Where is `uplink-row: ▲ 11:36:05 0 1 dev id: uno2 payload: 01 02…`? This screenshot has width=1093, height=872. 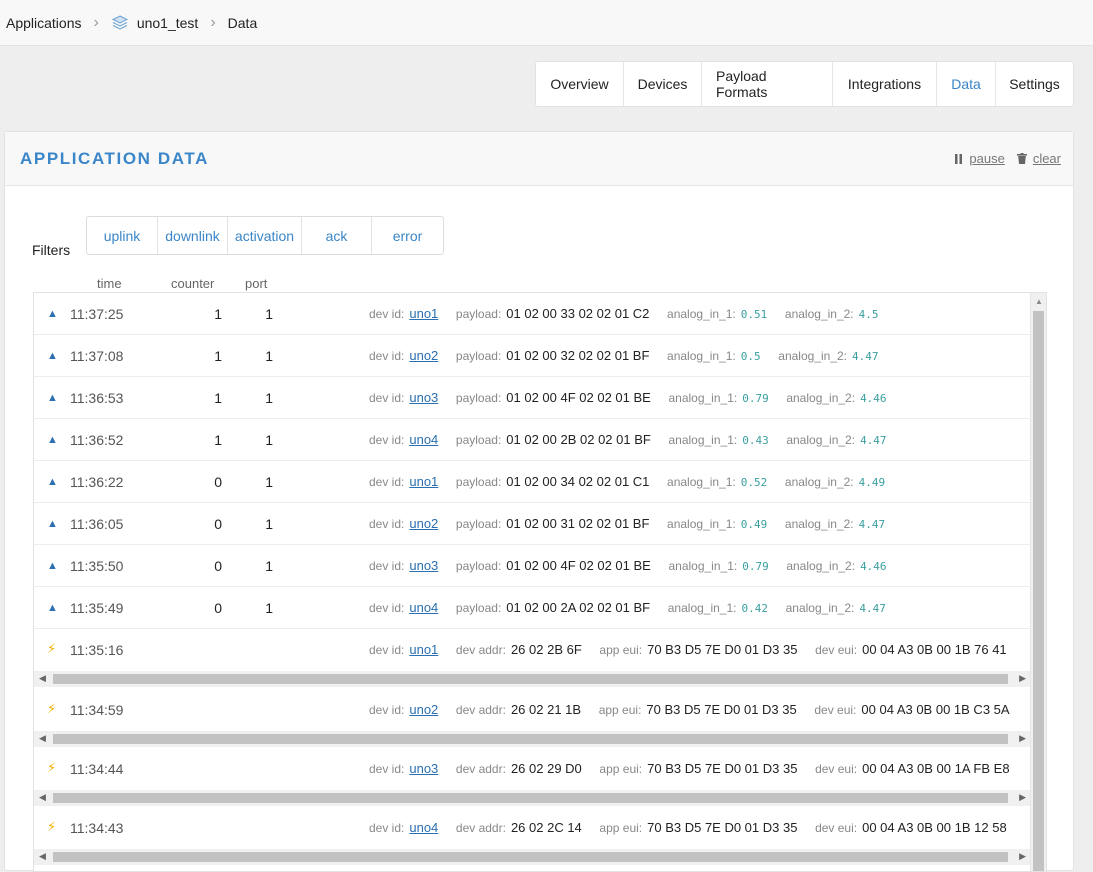 uplink-row: ▲ 11:36:05 0 1 dev id: uno2 payload: 01 02… is located at coordinates (532, 524).